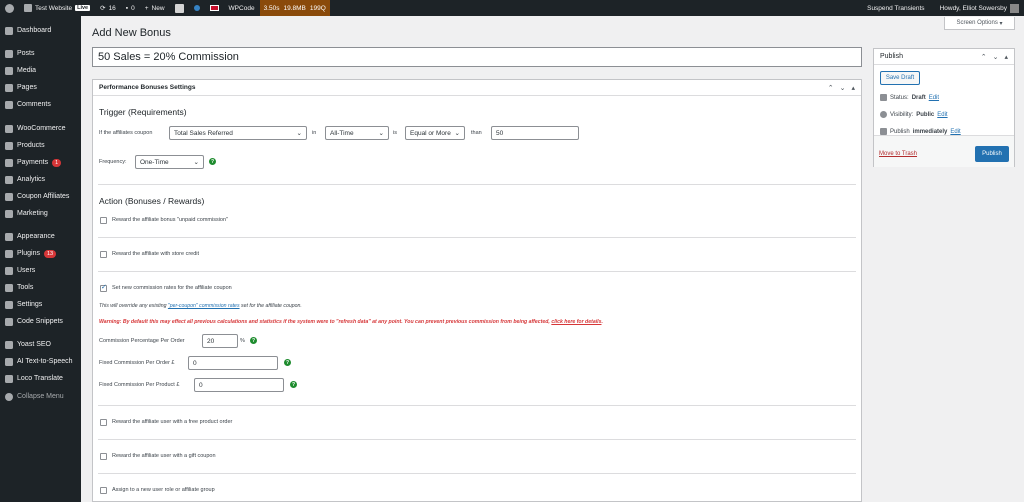 This screenshot has width=1024, height=502. Describe the element at coordinates (239, 385) in the screenshot. I see `fixed-per-product-input` at that location.